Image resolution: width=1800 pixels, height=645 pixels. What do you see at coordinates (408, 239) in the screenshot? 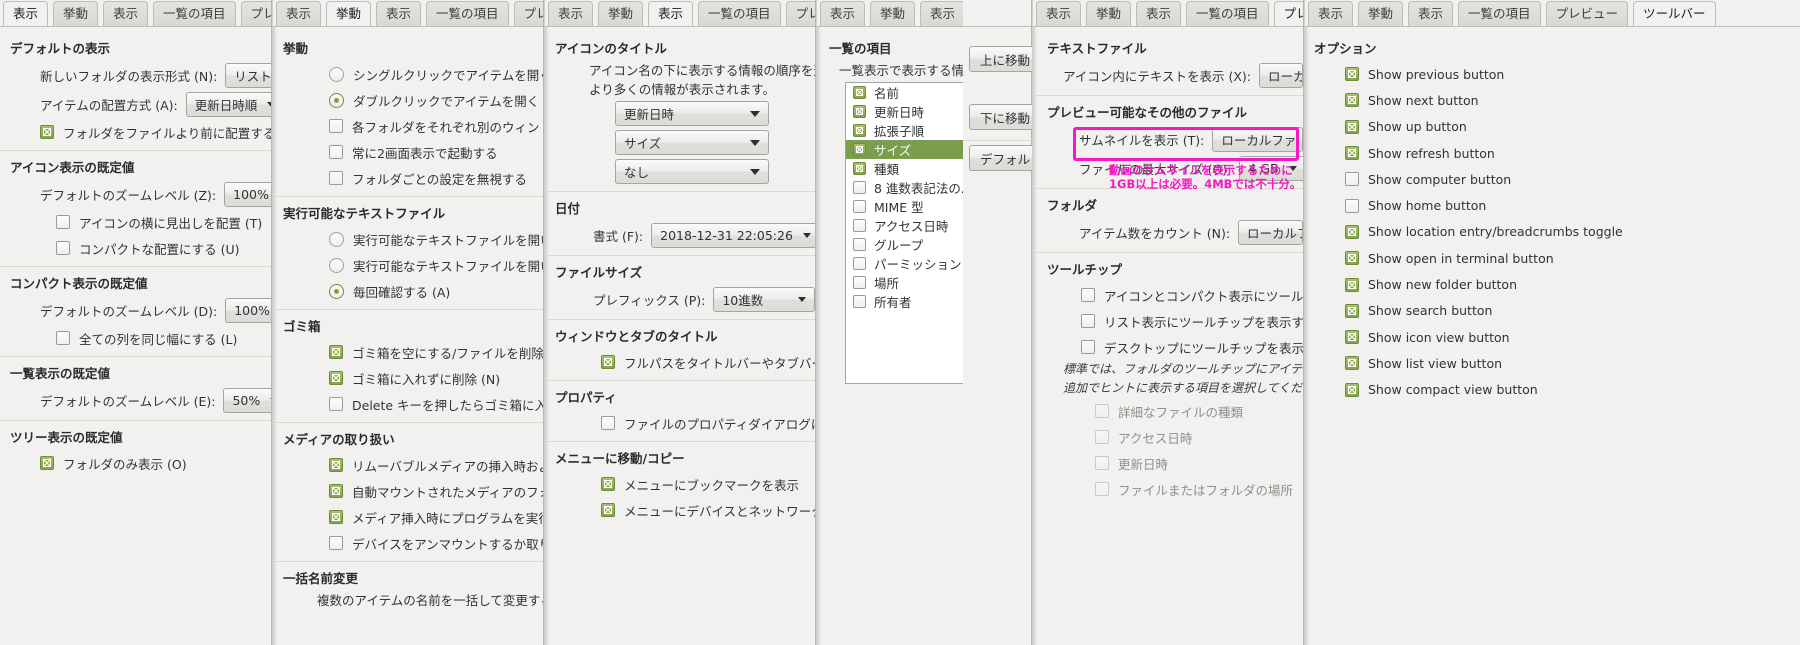
I see `row-exec-run: 実行可能なテキストファイルを開いたらそれを` at bounding box center [408, 239].